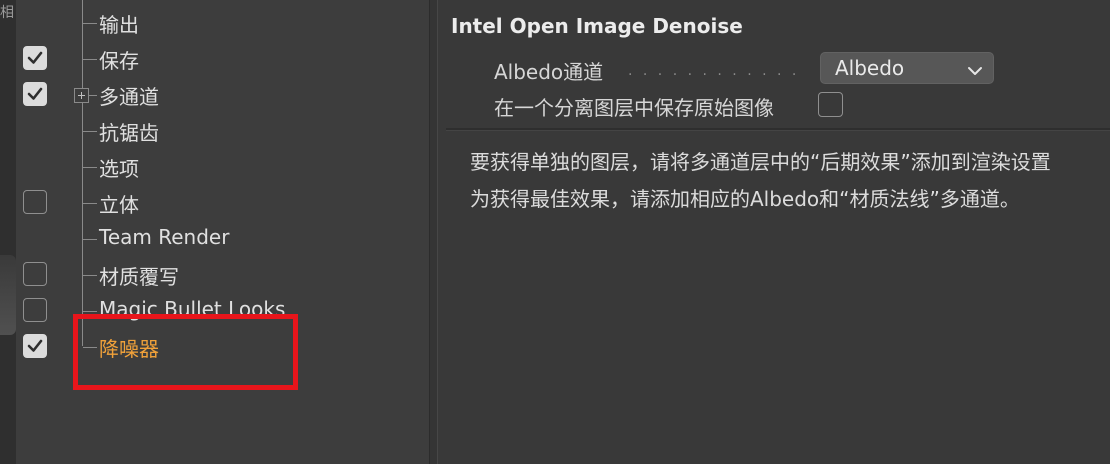 The width and height of the screenshot is (1110, 464). What do you see at coordinates (222, 128) in the screenshot?
I see `tree-item: 抗锯齿` at bounding box center [222, 128].